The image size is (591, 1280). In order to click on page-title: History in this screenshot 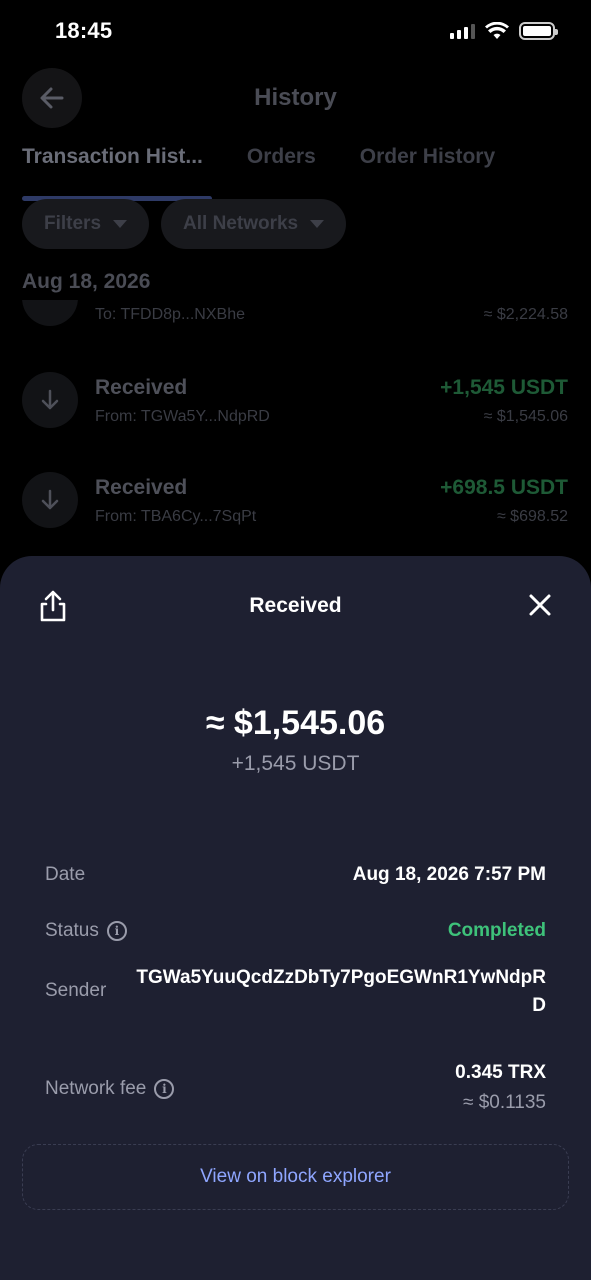, I will do `click(295, 97)`.